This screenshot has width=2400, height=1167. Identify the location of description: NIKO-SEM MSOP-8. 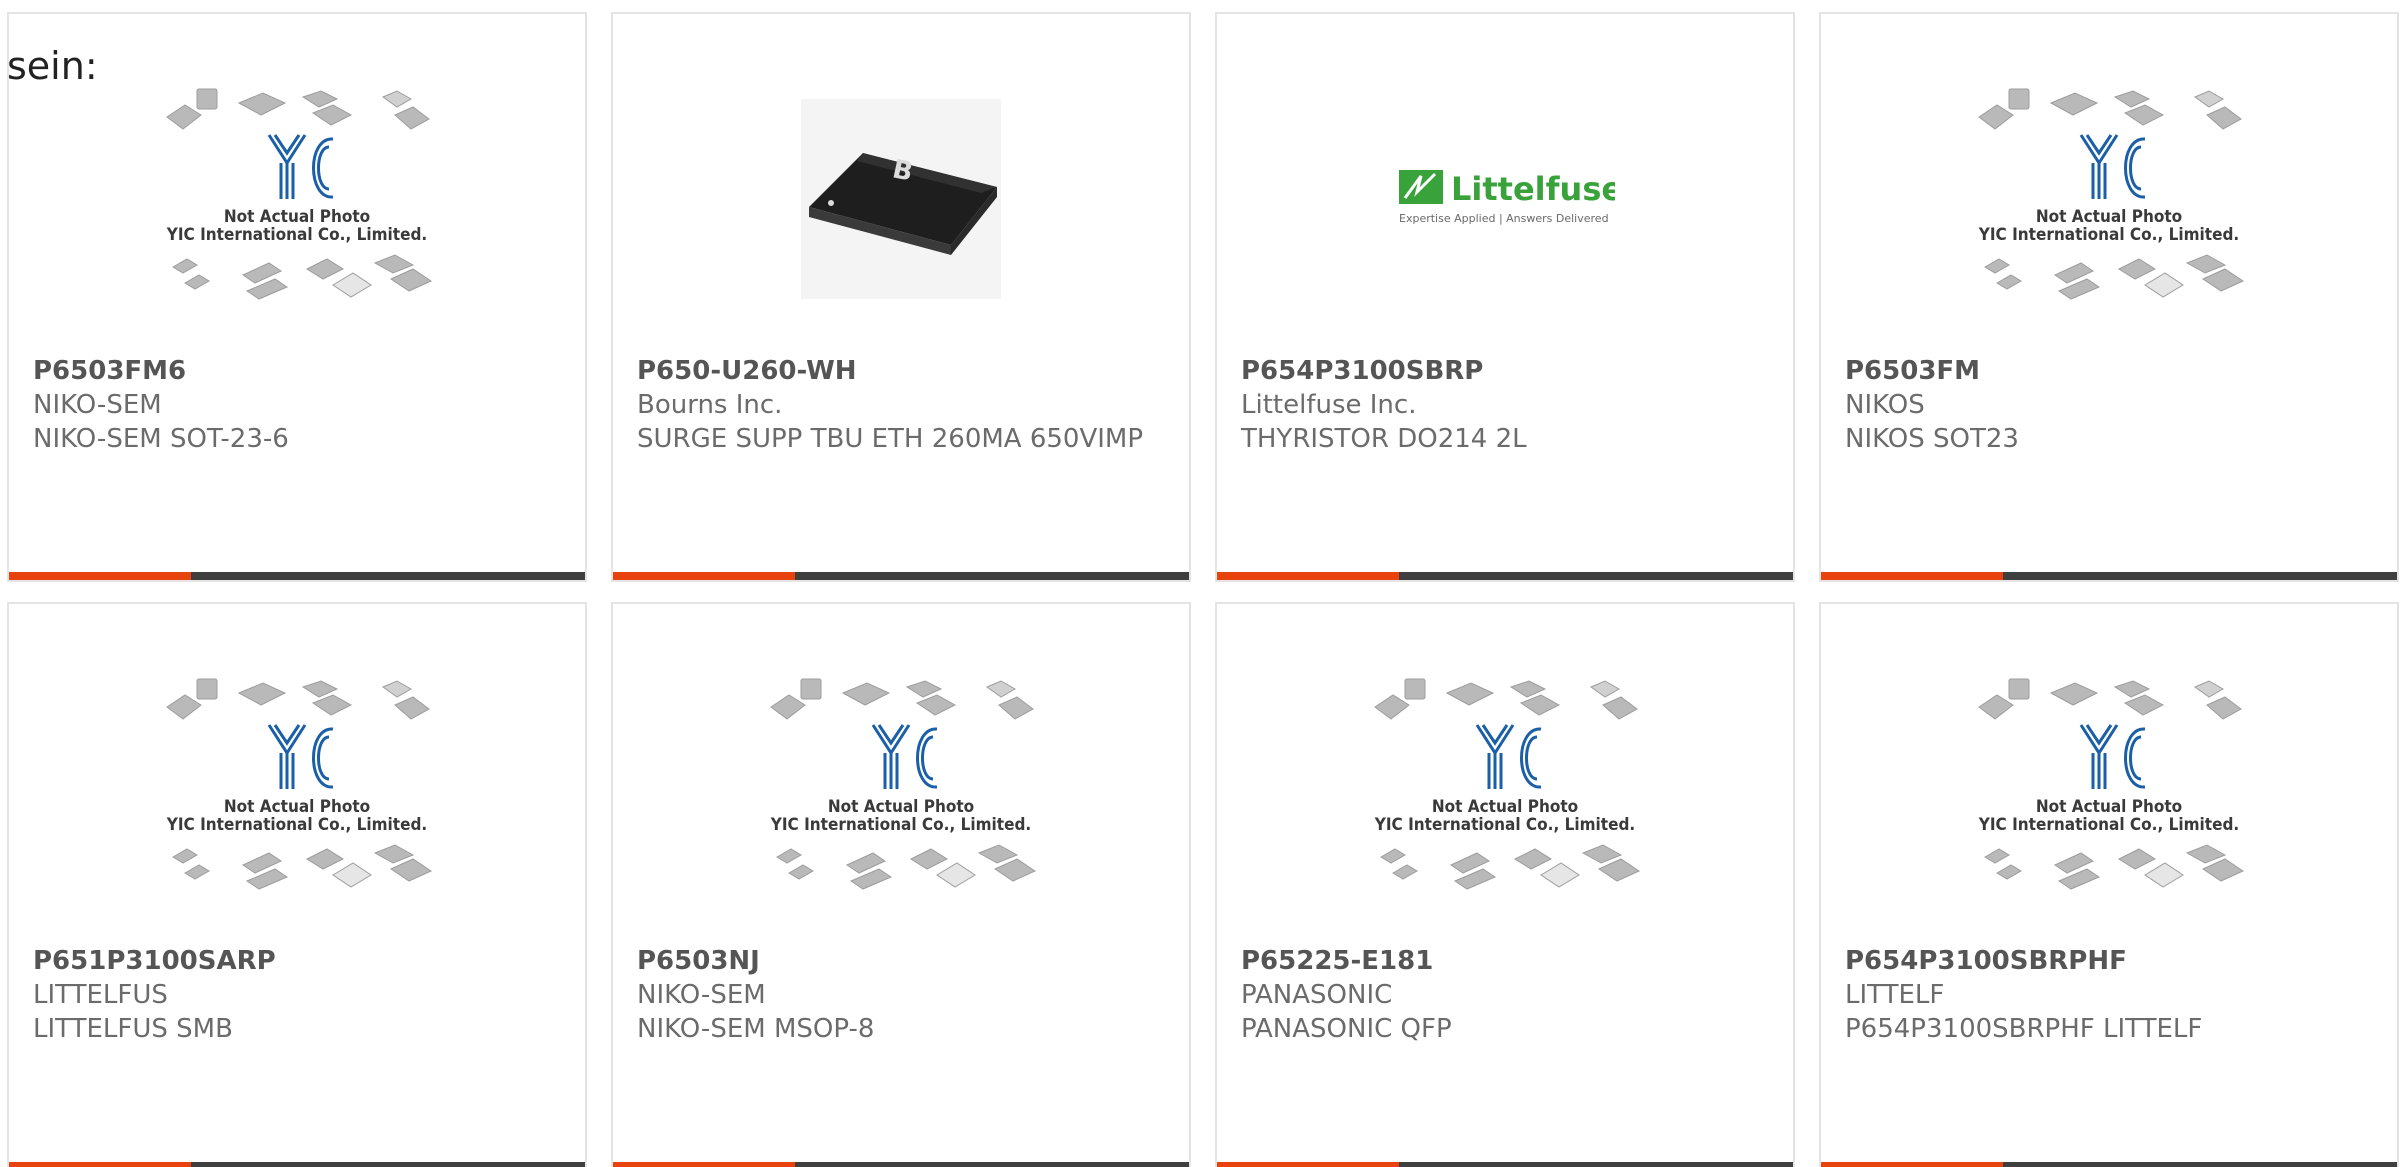
(756, 1029).